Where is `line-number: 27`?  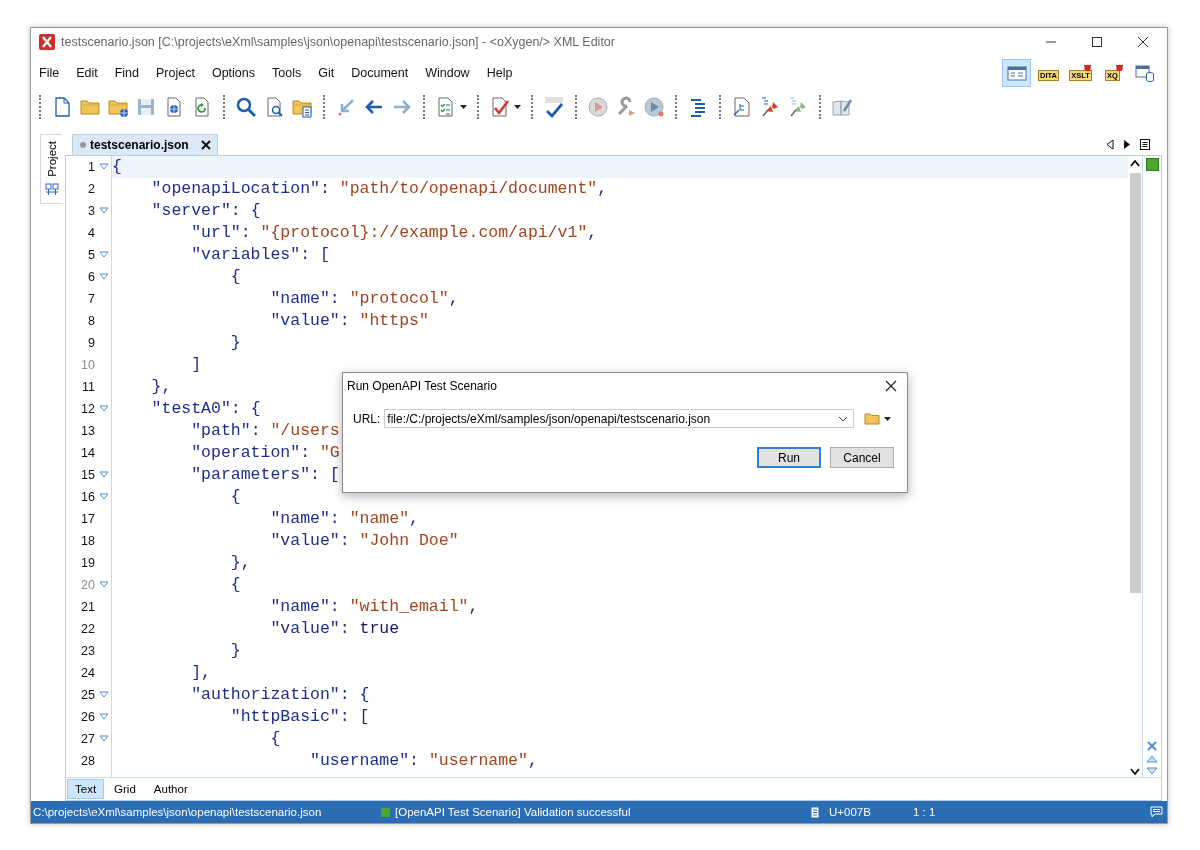 line-number: 27 is located at coordinates (87, 738).